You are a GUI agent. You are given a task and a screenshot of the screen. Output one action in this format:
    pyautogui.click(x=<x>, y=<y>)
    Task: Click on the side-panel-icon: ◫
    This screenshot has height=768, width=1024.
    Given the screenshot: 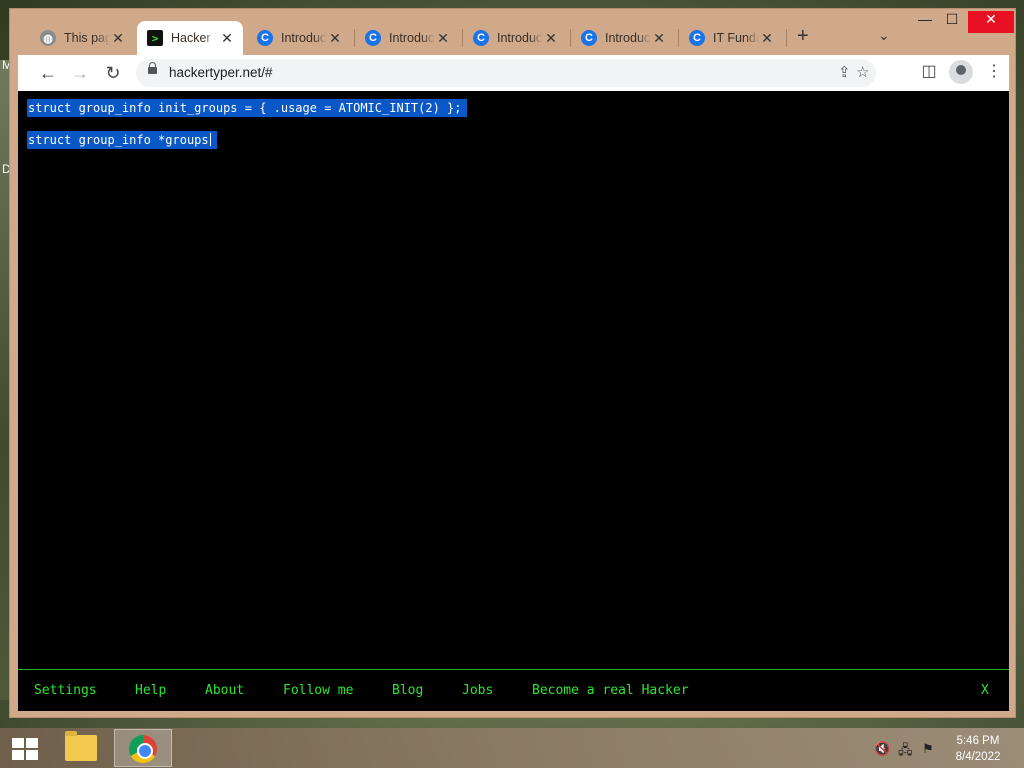 What is the action you would take?
    pyautogui.click(x=929, y=71)
    